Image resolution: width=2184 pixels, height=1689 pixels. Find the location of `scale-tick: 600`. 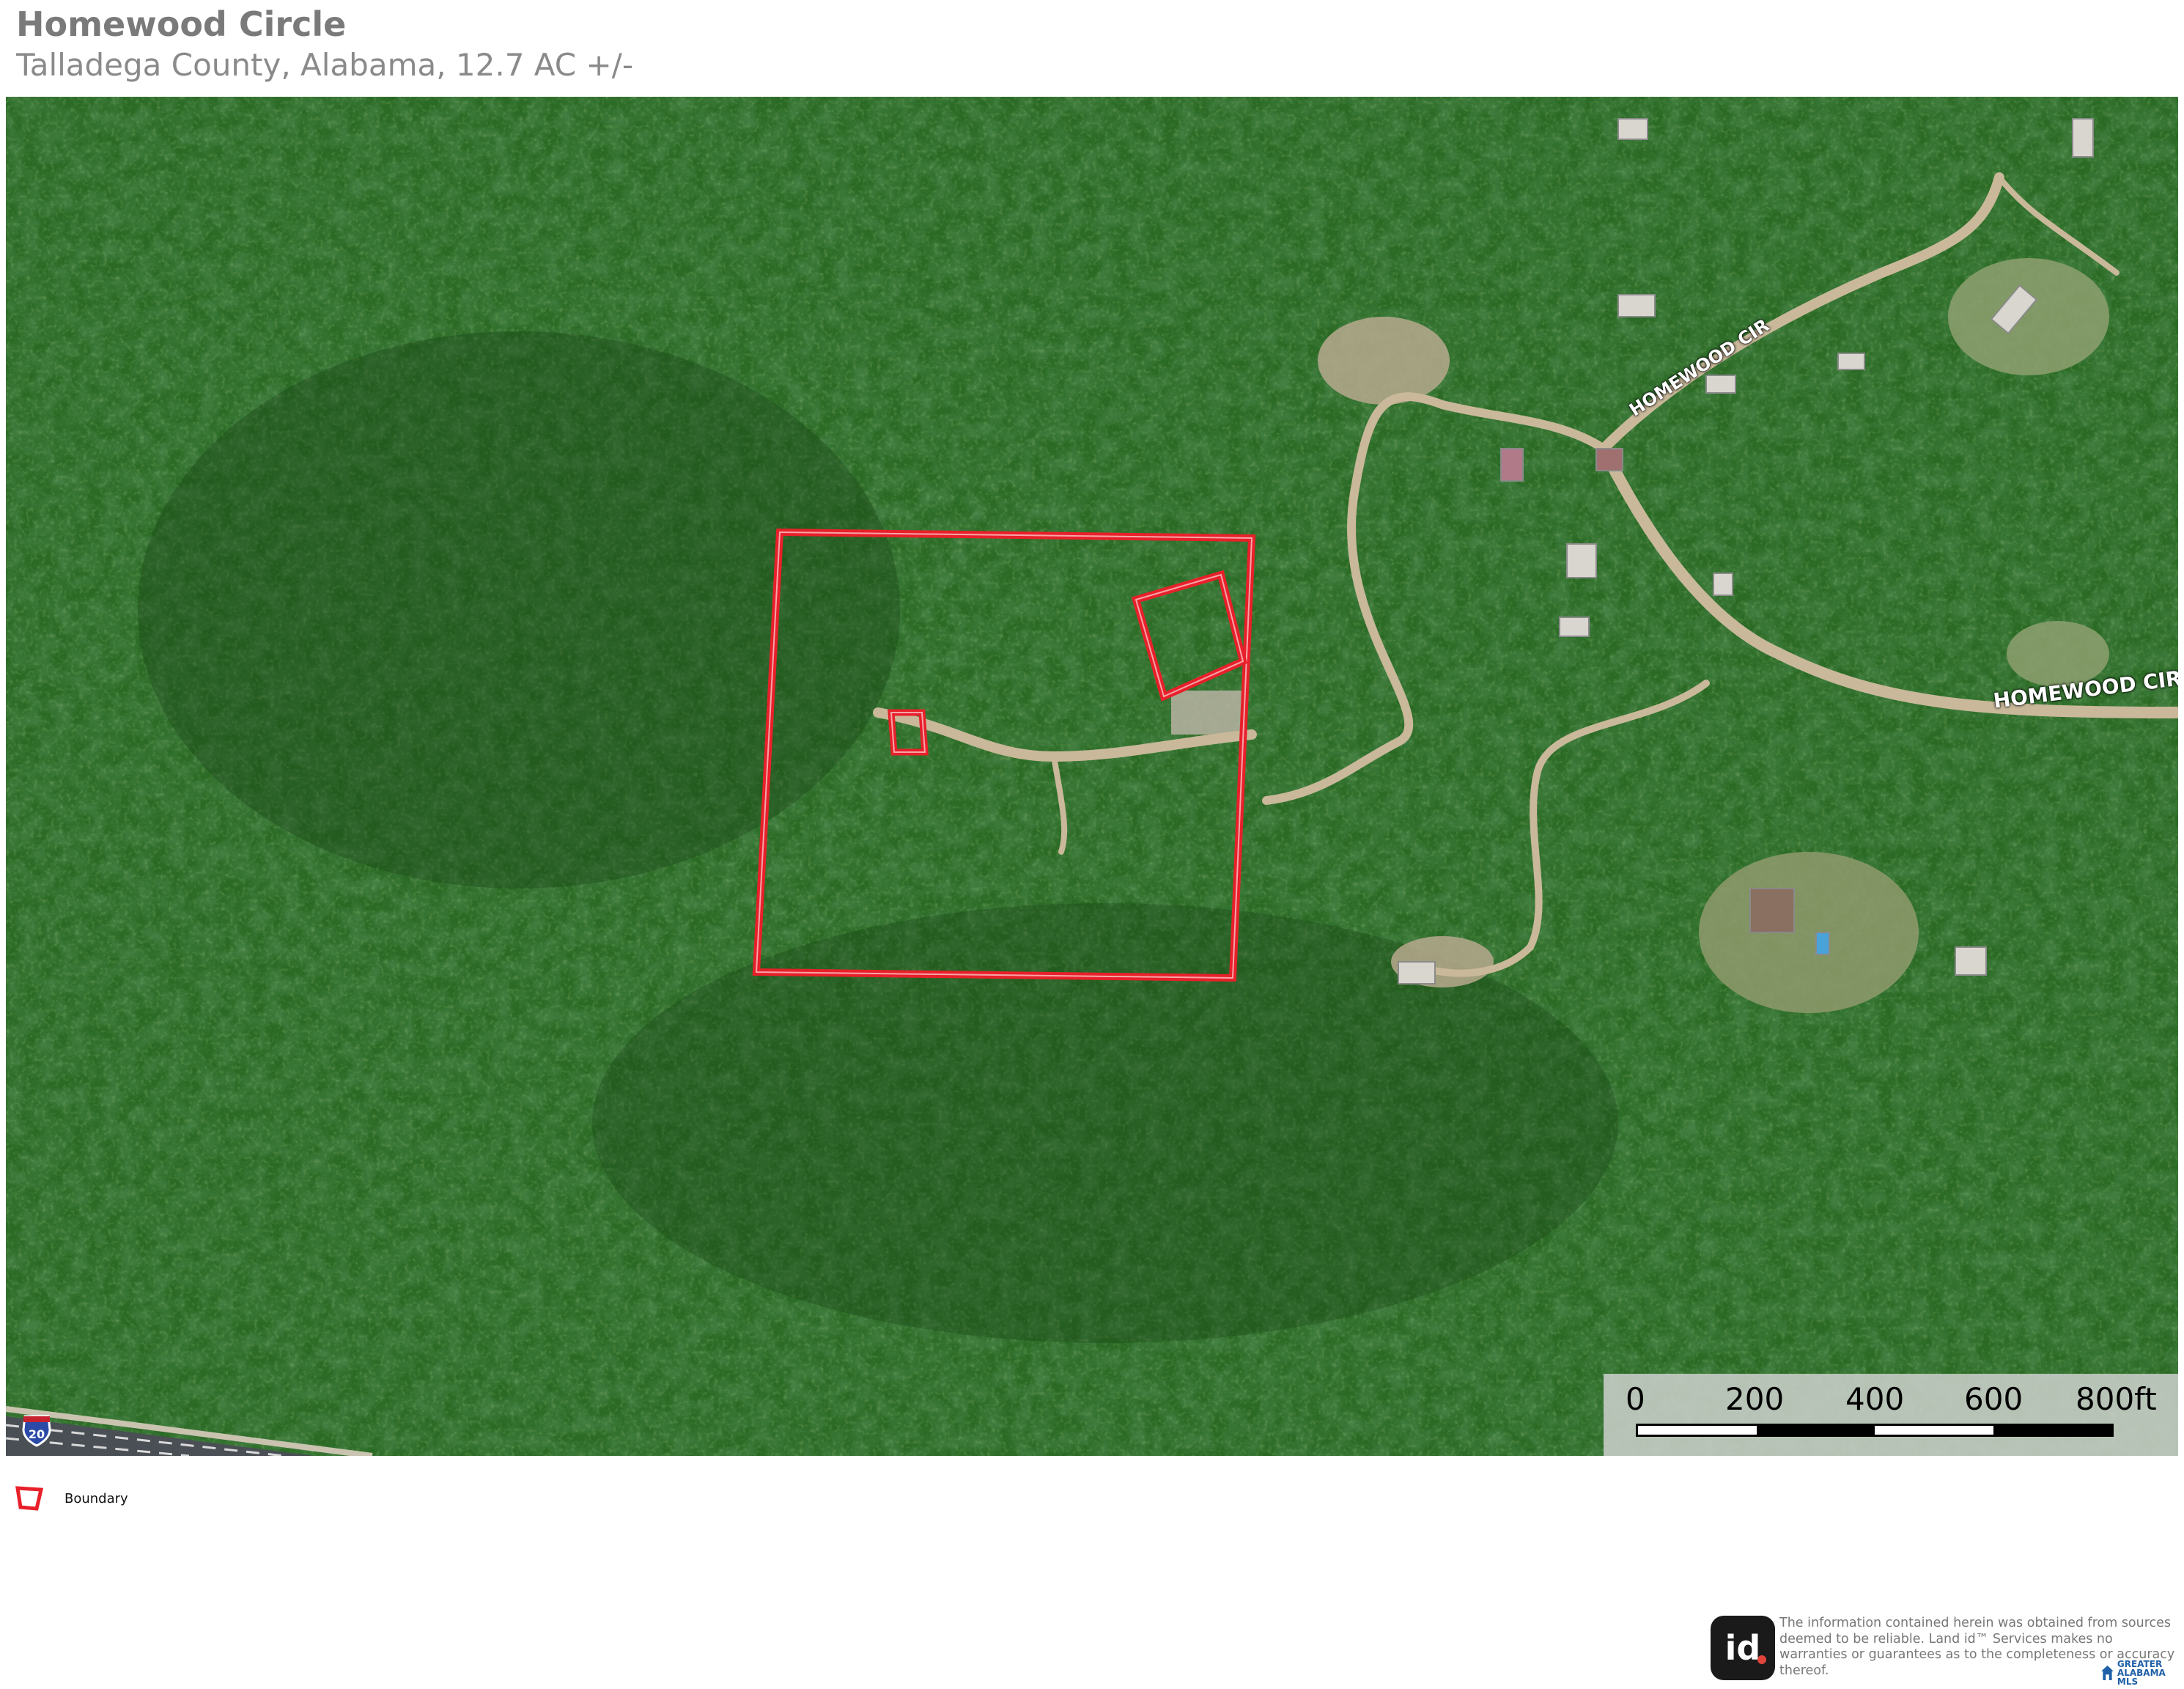

scale-tick: 600 is located at coordinates (1993, 1399).